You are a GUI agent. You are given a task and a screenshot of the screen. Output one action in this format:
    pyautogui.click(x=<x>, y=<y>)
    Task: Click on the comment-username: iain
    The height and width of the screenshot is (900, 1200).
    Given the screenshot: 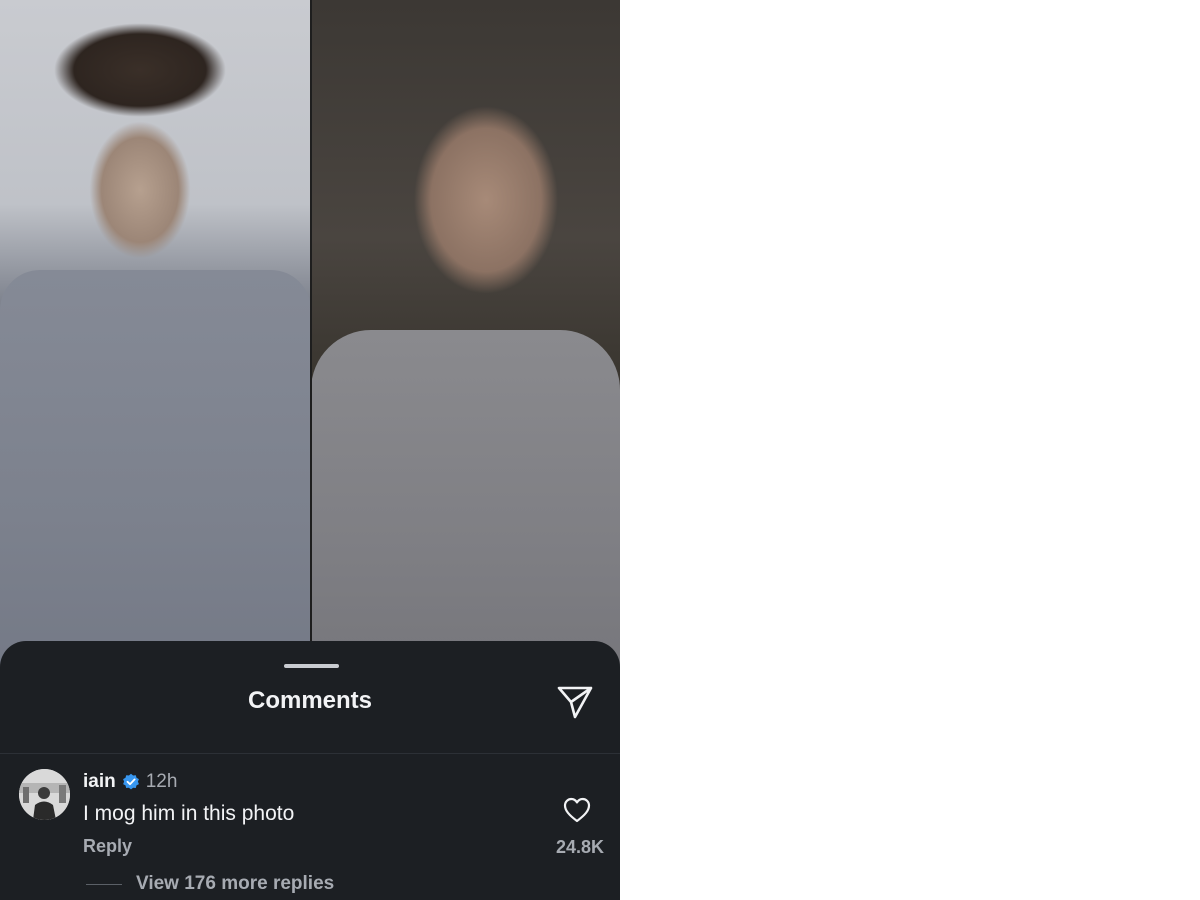 What is the action you would take?
    pyautogui.click(x=99, y=782)
    